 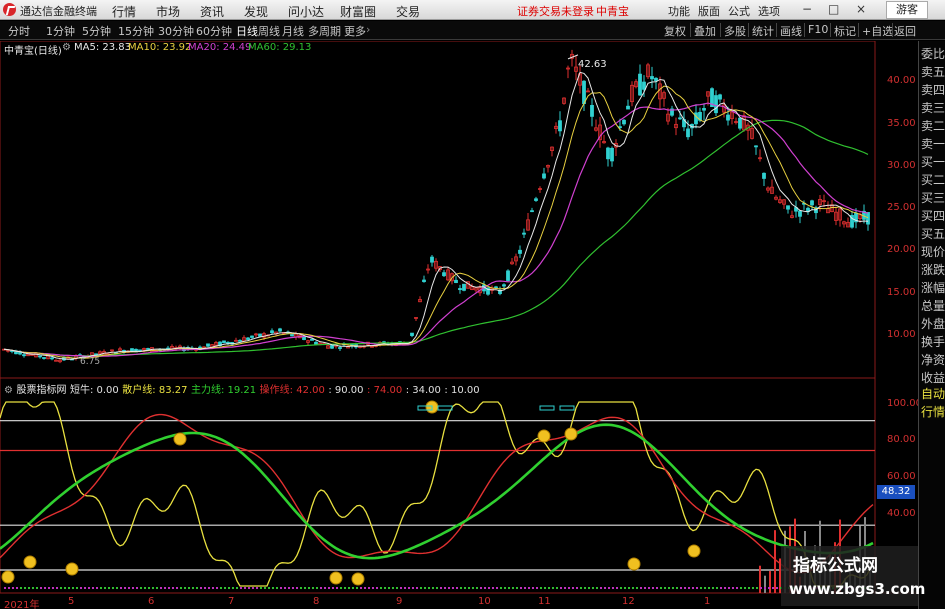 I want to click on sidebar-item-auto: 自动, so click(x=933, y=393).